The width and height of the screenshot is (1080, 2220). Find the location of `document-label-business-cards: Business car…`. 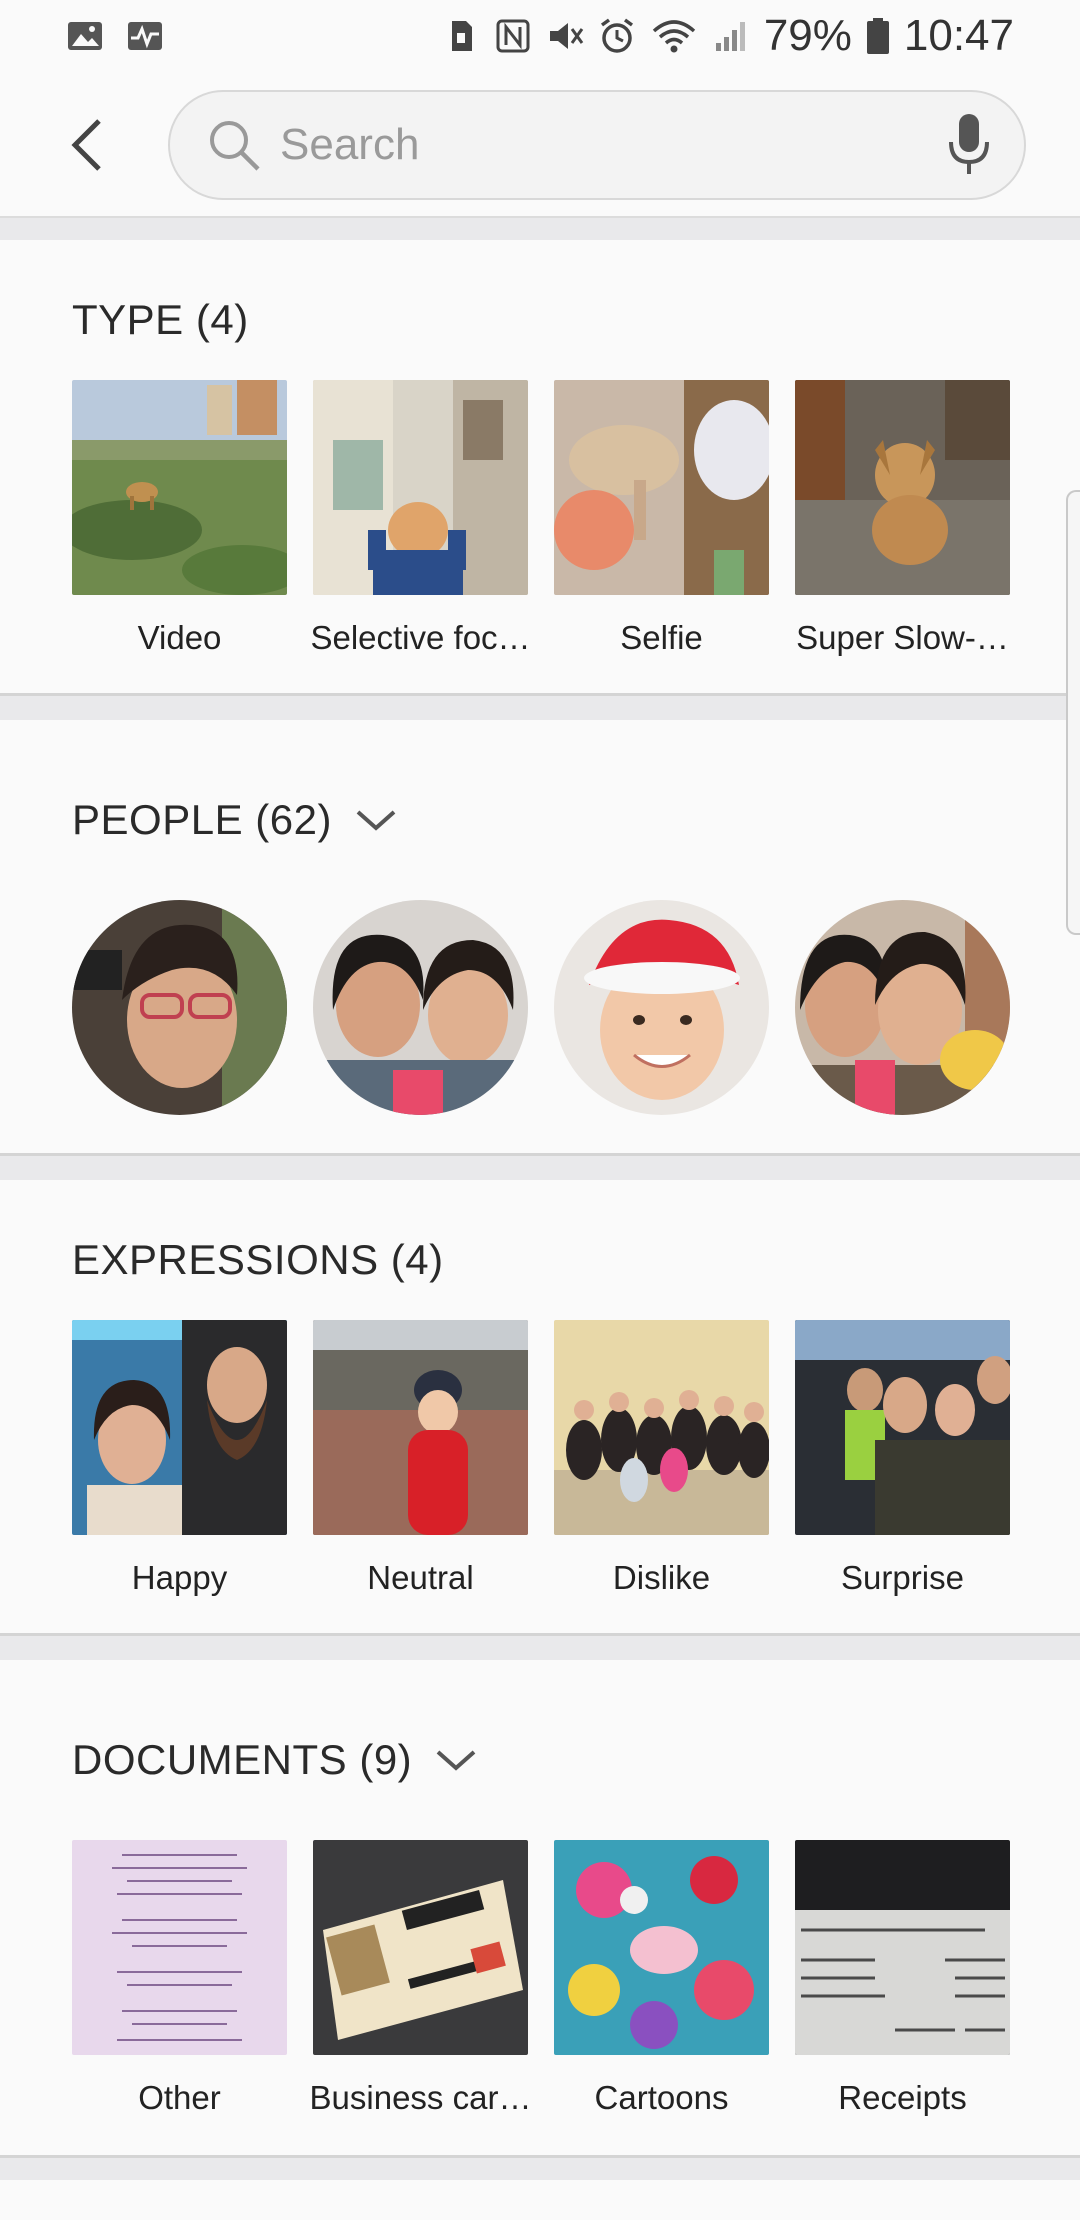

document-label-business-cards: Business car… is located at coordinates (420, 2097).